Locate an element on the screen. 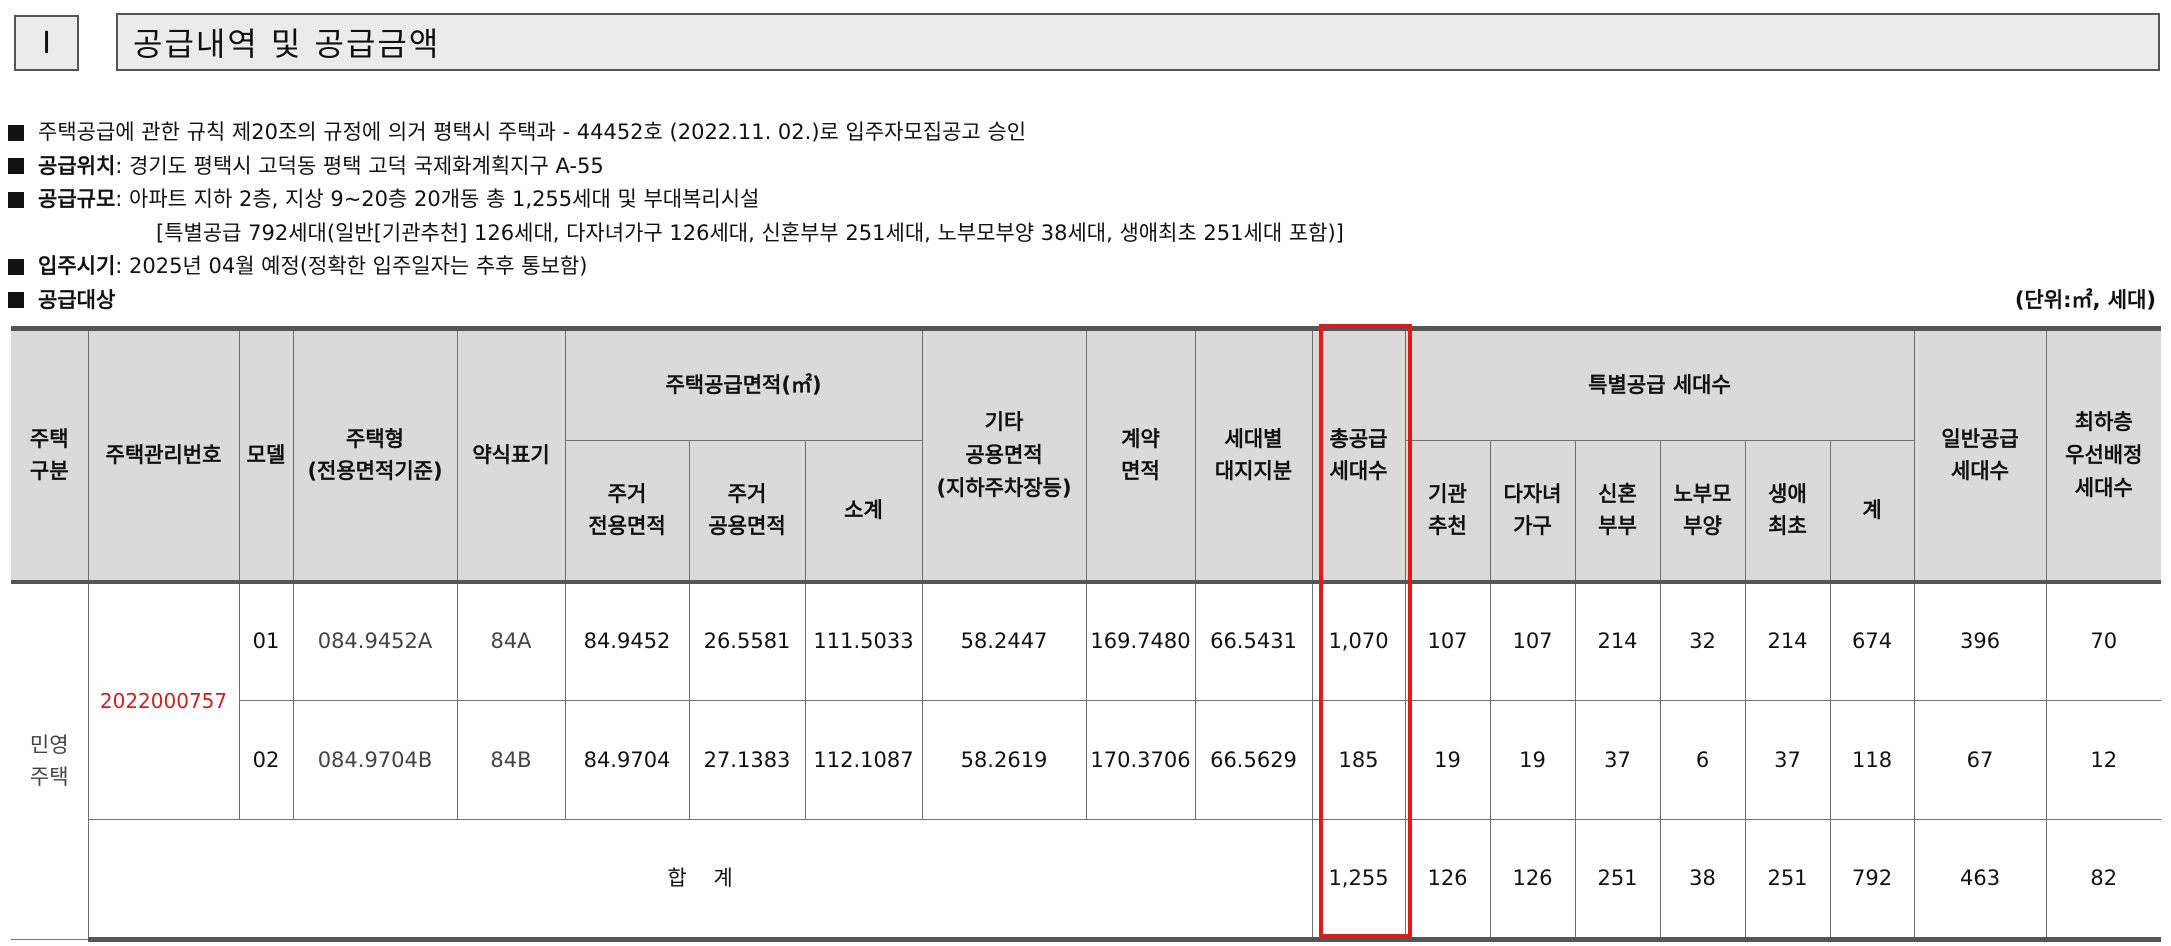 The image size is (2171, 946). multi-child-cell: 19 is located at coordinates (1532, 760).